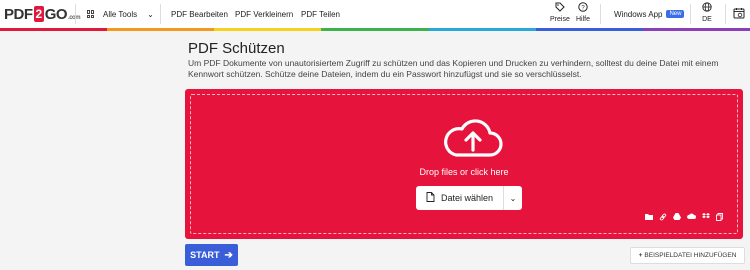  I want to click on hilfe-link: ? Hilfe, so click(583, 12).